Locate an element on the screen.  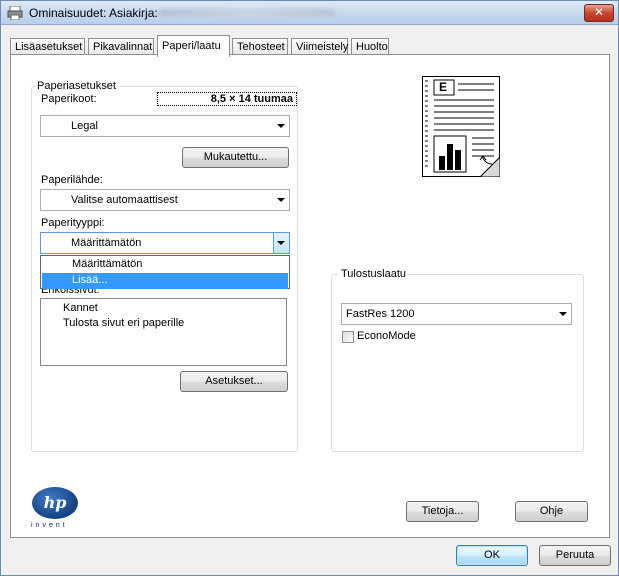
preview-letter: E is located at coordinates (443, 87).